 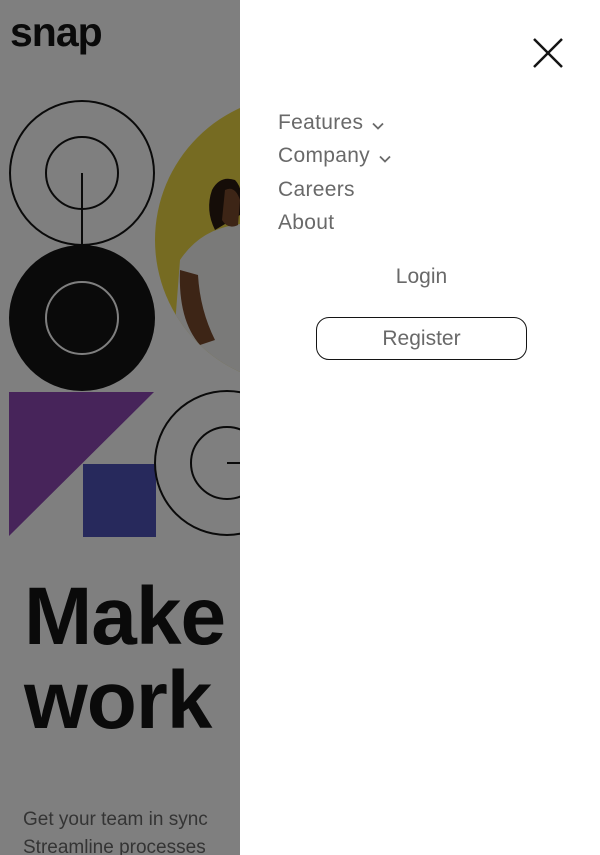 I want to click on nav-item-label: Careers, so click(x=316, y=189).